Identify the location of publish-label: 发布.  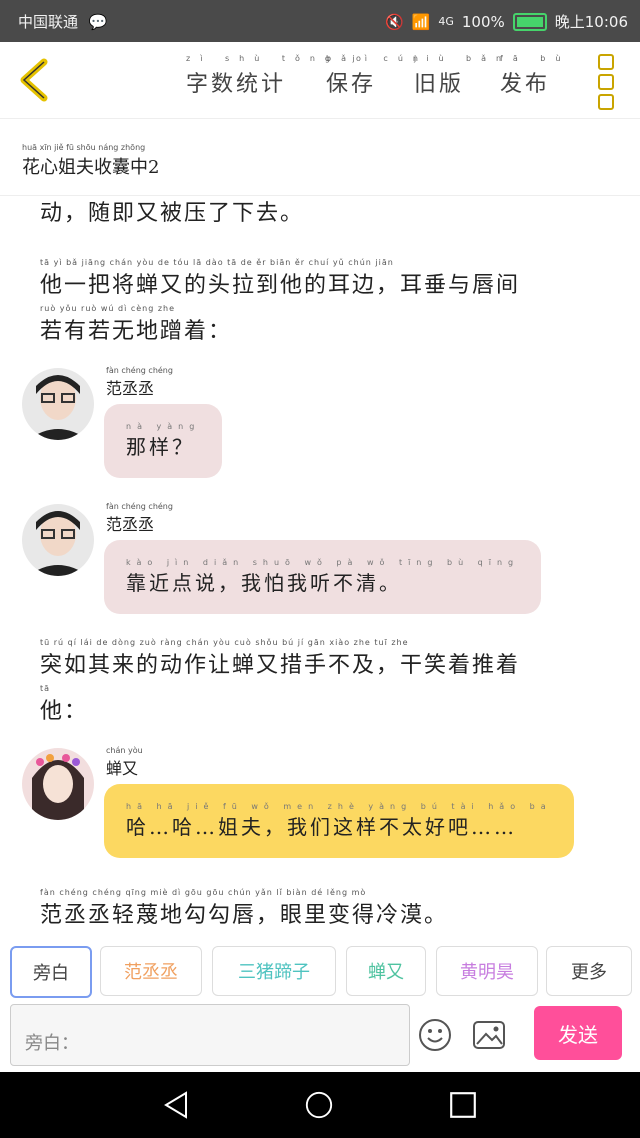
(525, 84).